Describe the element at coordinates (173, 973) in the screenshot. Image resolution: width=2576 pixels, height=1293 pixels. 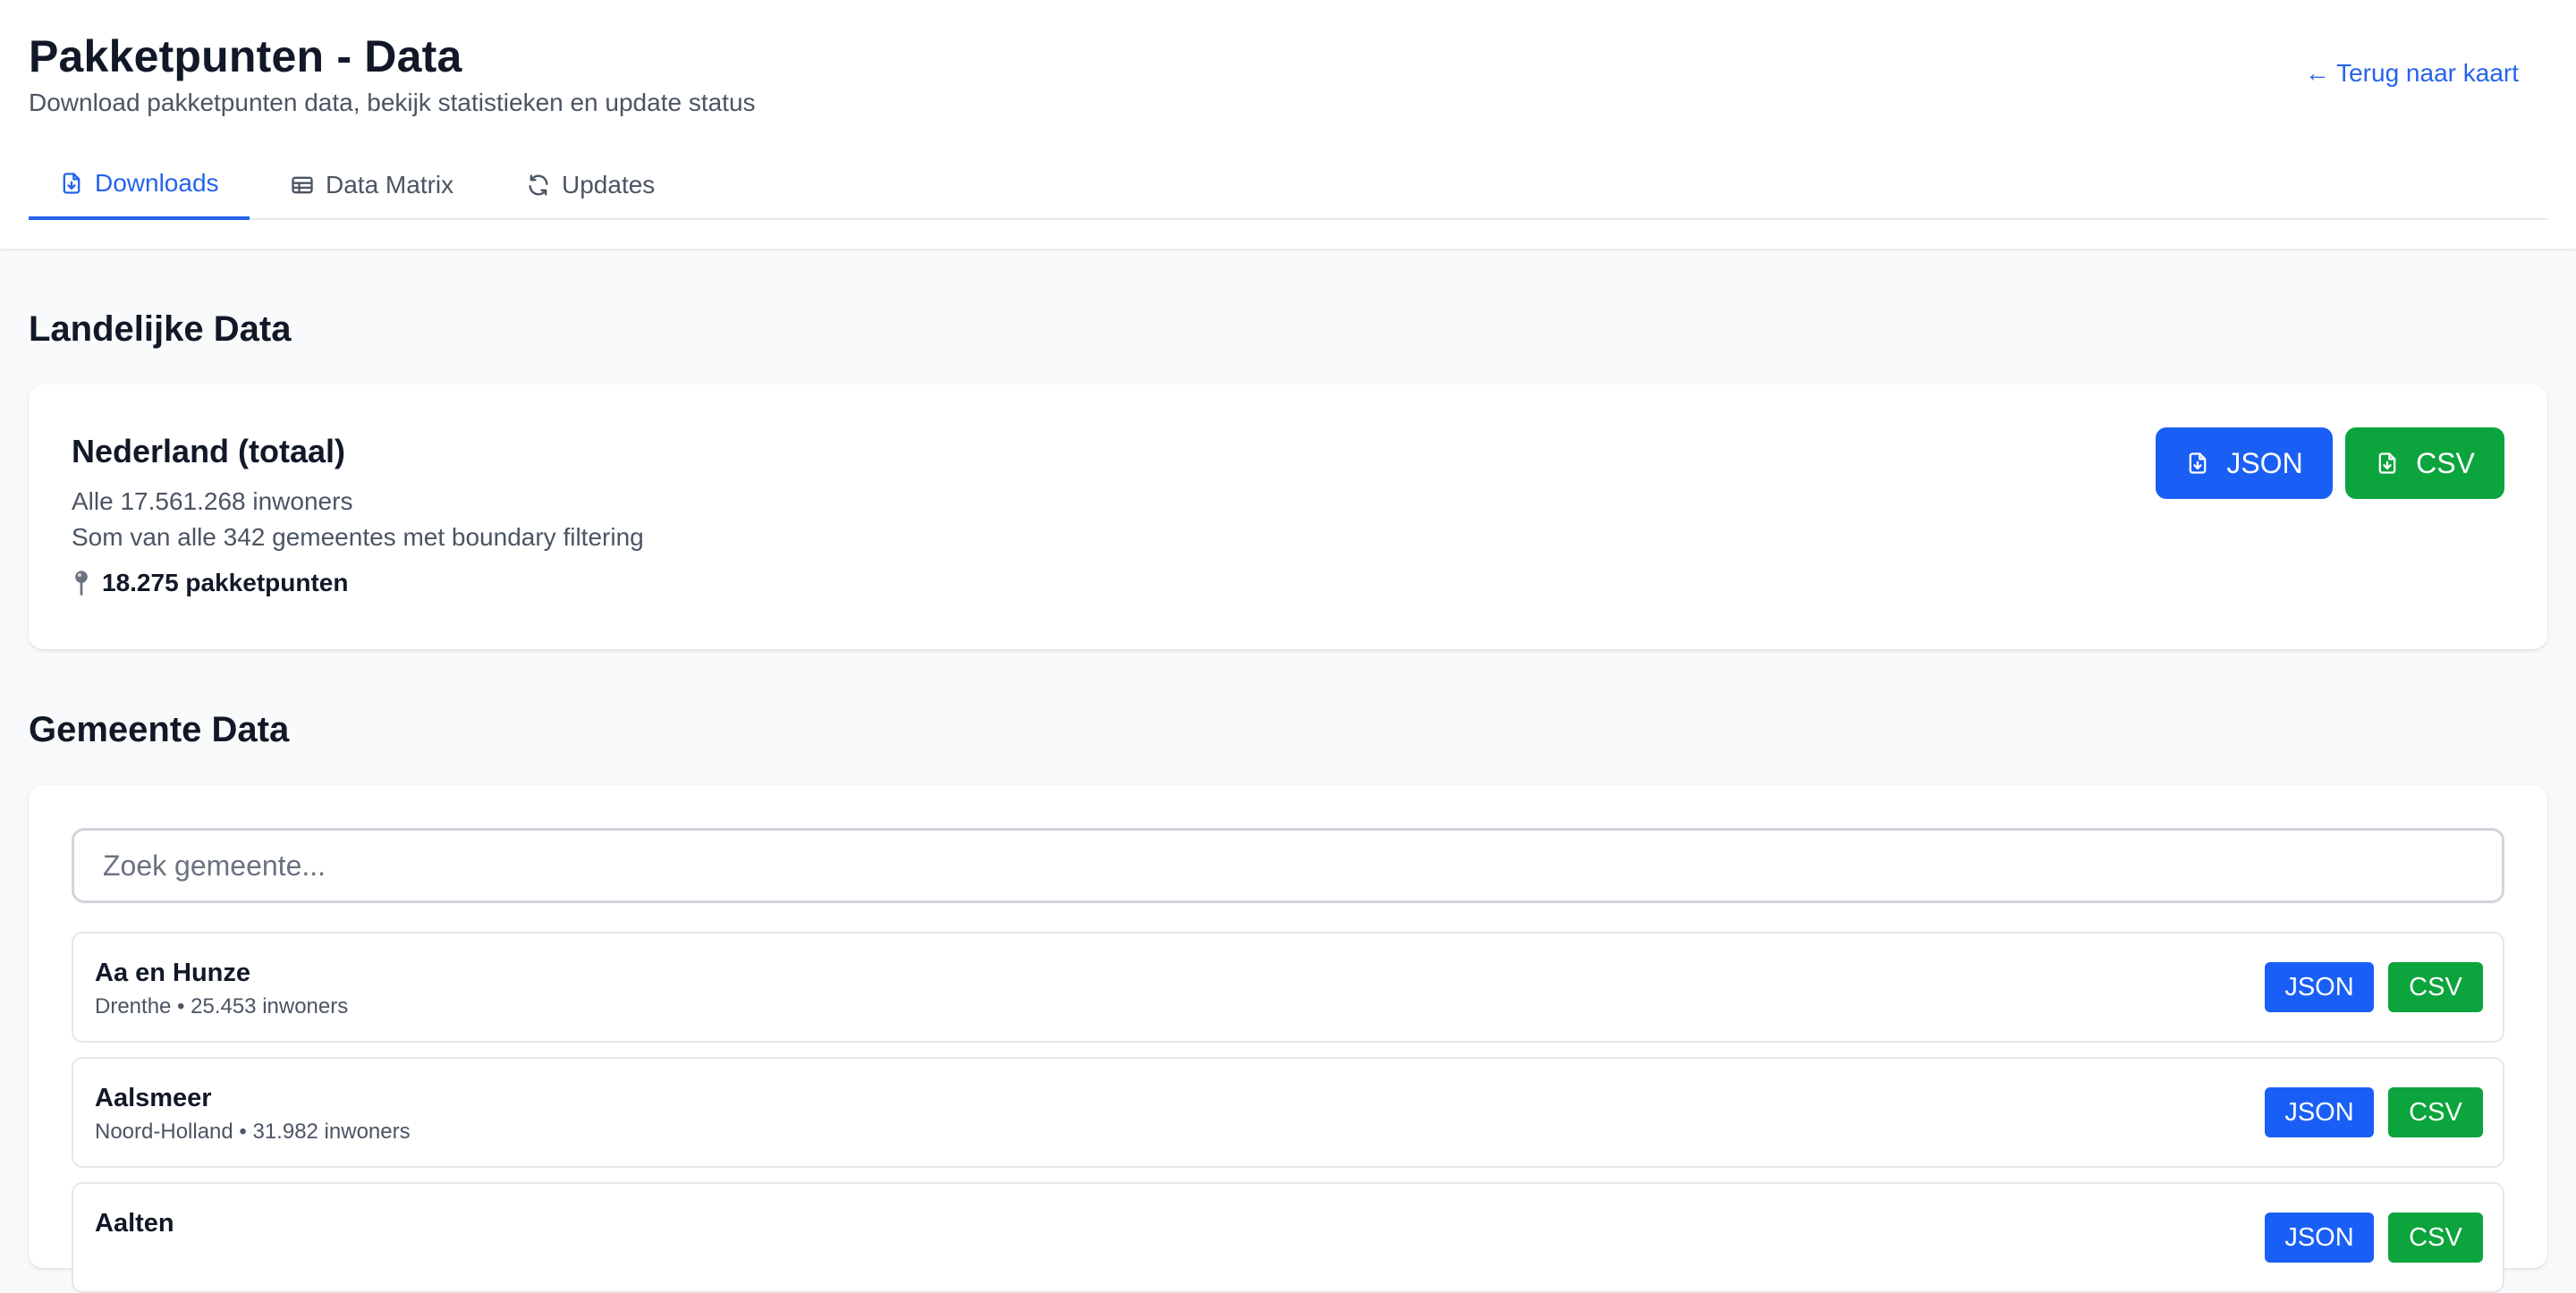
I see `municipality-name: Aa en Hunze` at that location.